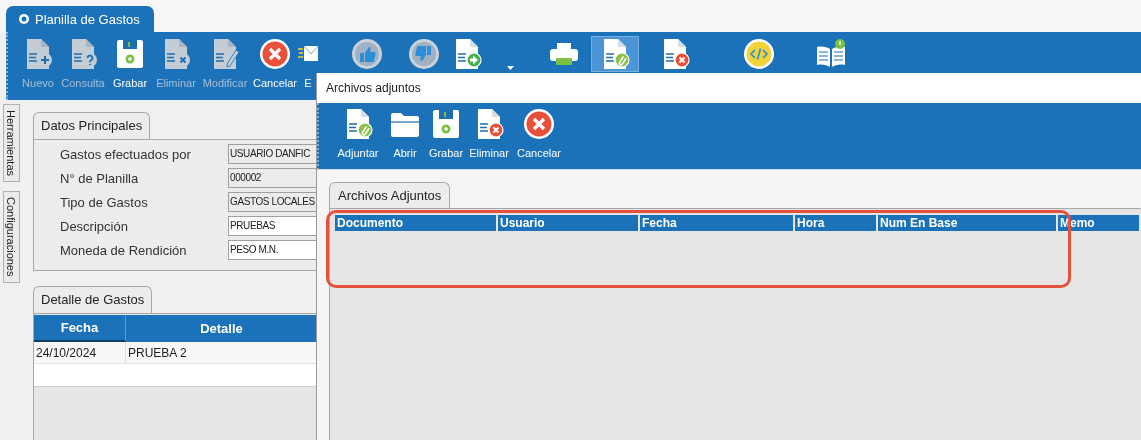 The height and width of the screenshot is (440, 1141). Describe the element at coordinates (489, 135) in the screenshot. I see `toolbar-button: Eliminar` at that location.